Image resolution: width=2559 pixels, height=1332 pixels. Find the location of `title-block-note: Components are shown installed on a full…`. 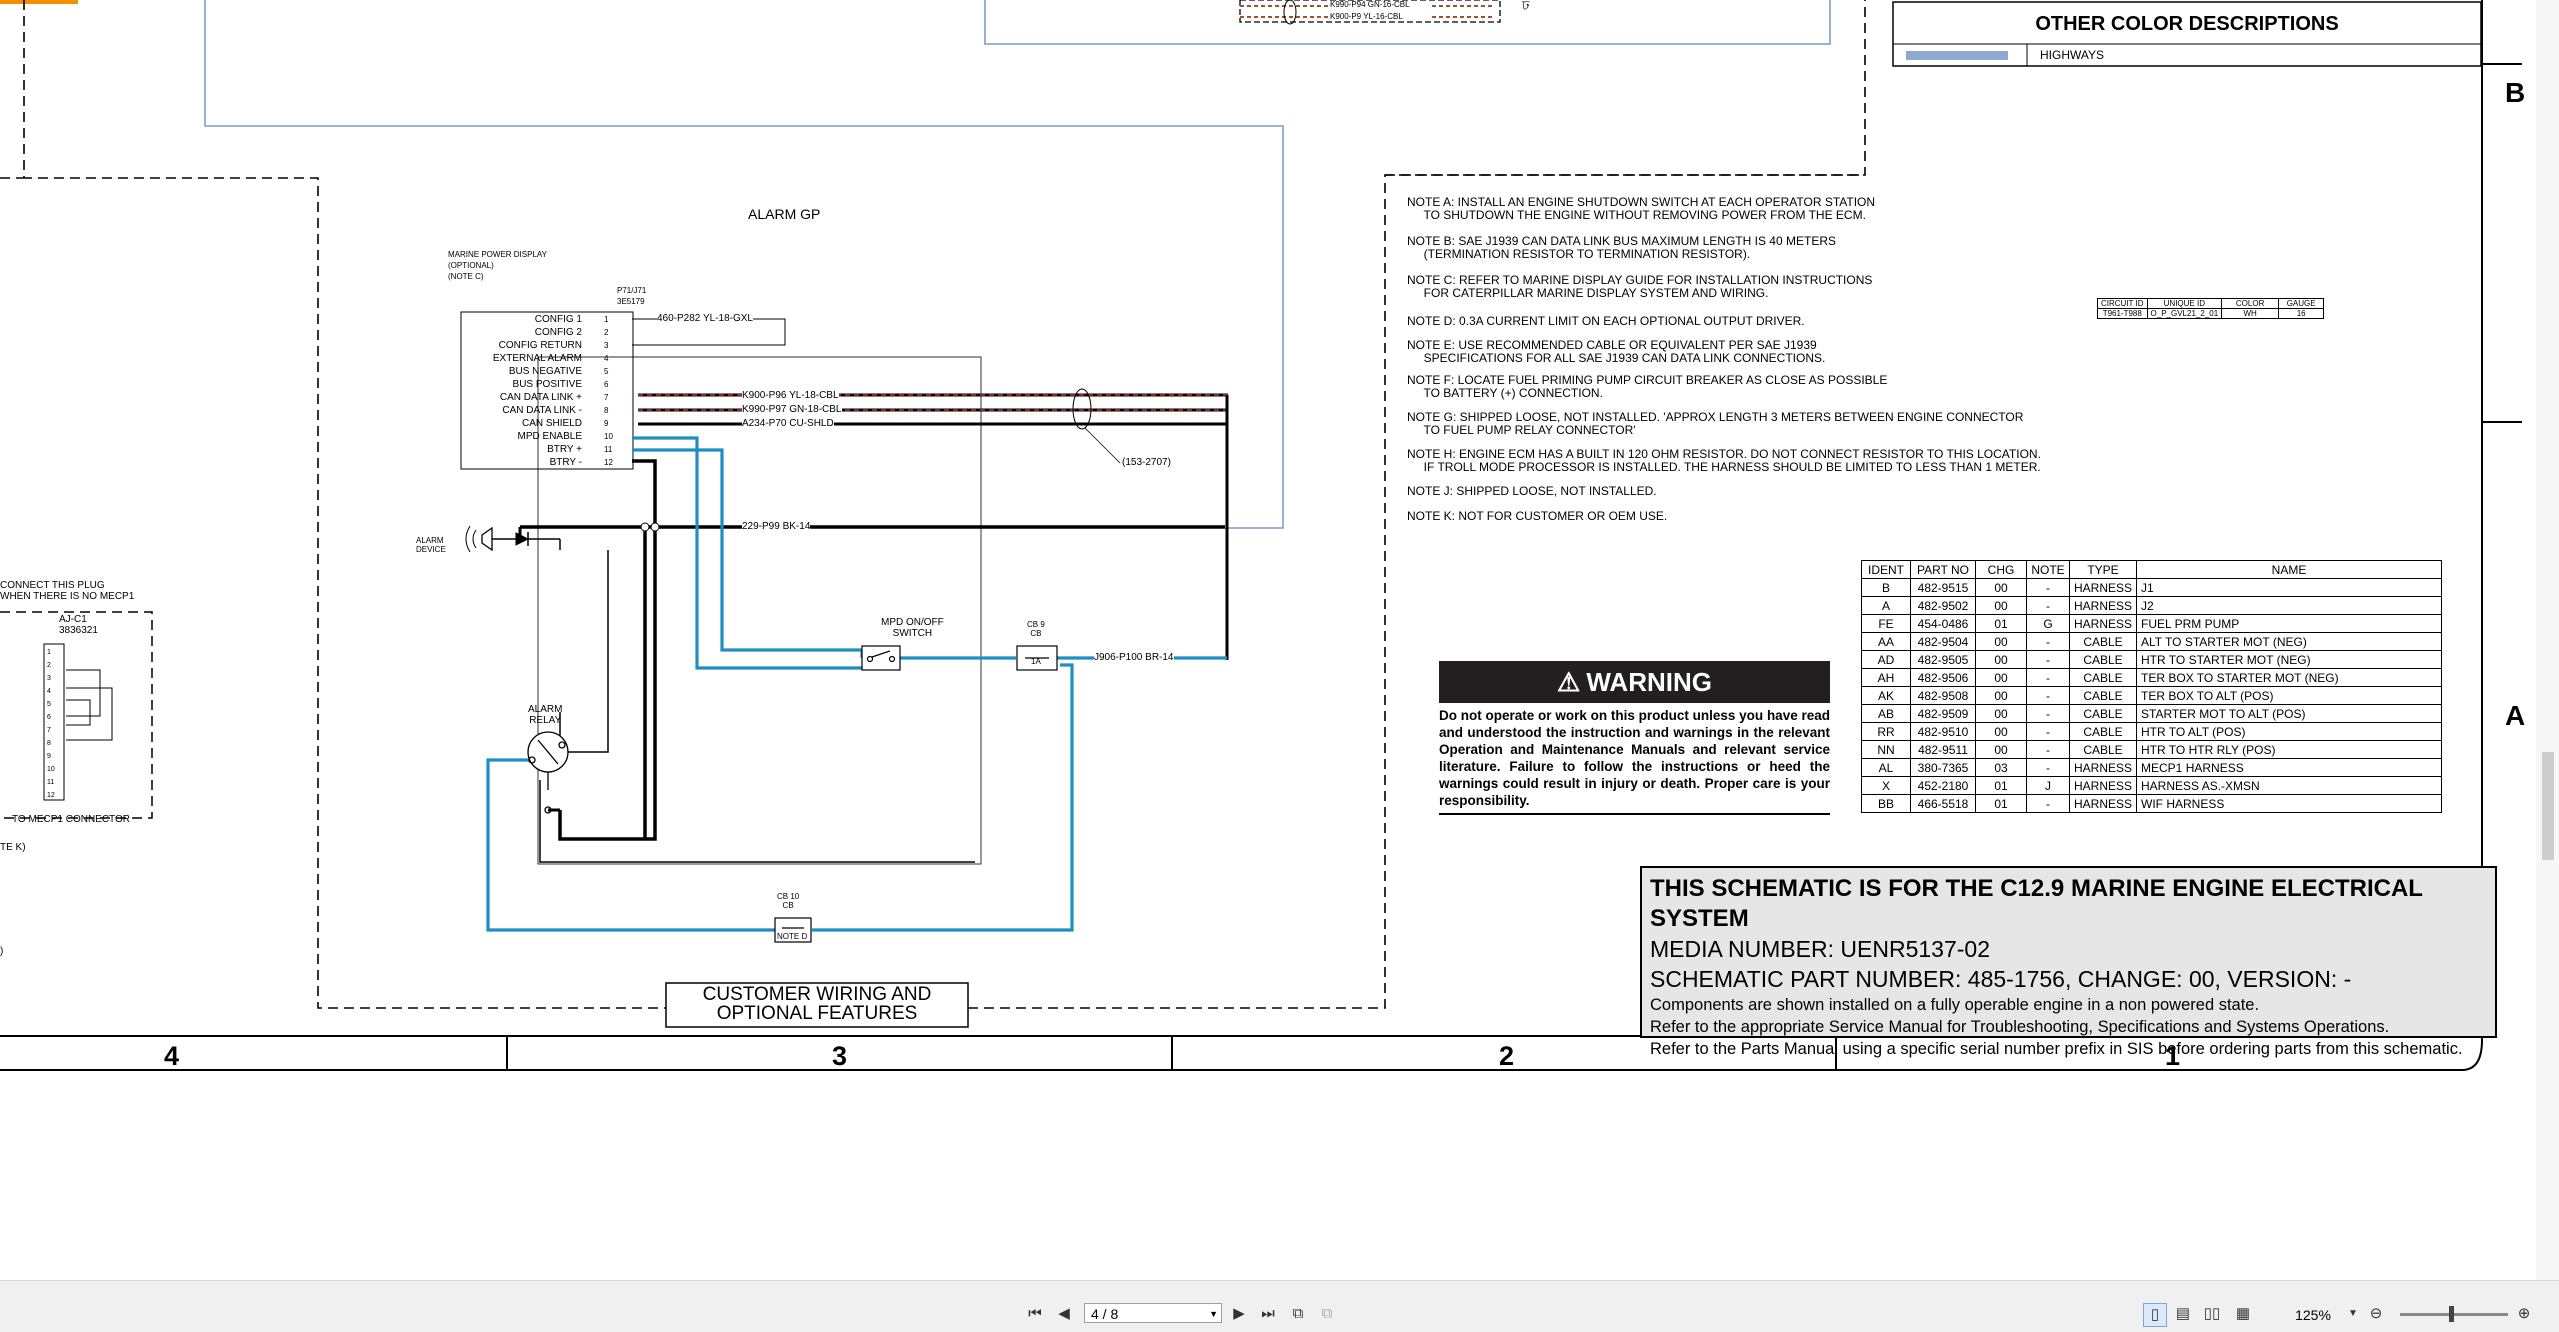

title-block-note: Components are shown installed on a full… is located at coordinates (1955, 1005).